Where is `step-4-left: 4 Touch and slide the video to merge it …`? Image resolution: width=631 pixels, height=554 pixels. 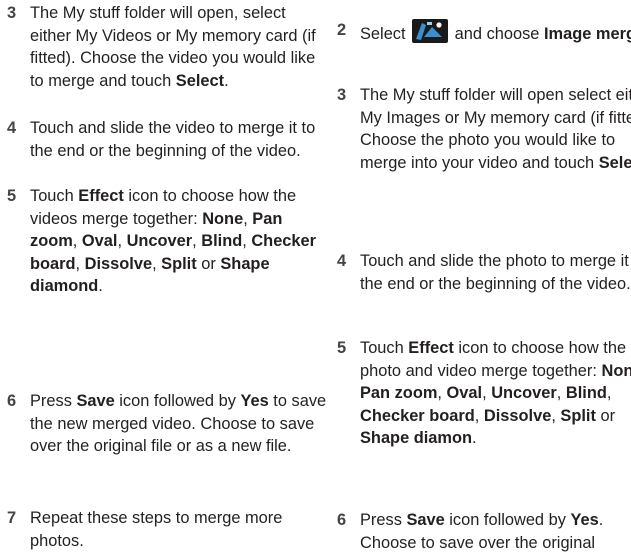 step-4-left: 4 Touch and slide the video to merge it … is located at coordinates (165, 139).